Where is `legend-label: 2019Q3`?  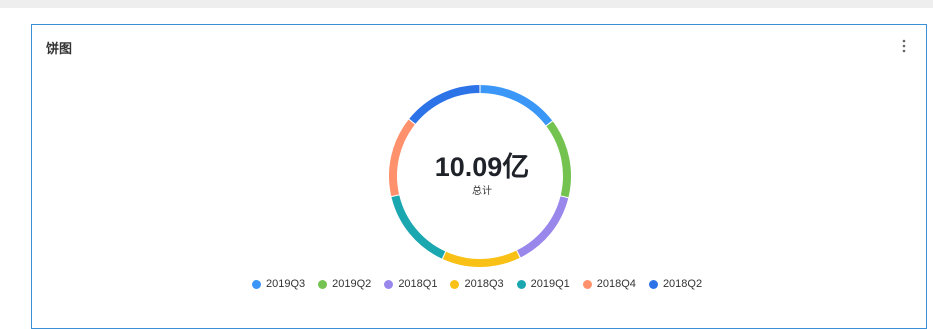
legend-label: 2019Q3 is located at coordinates (286, 284).